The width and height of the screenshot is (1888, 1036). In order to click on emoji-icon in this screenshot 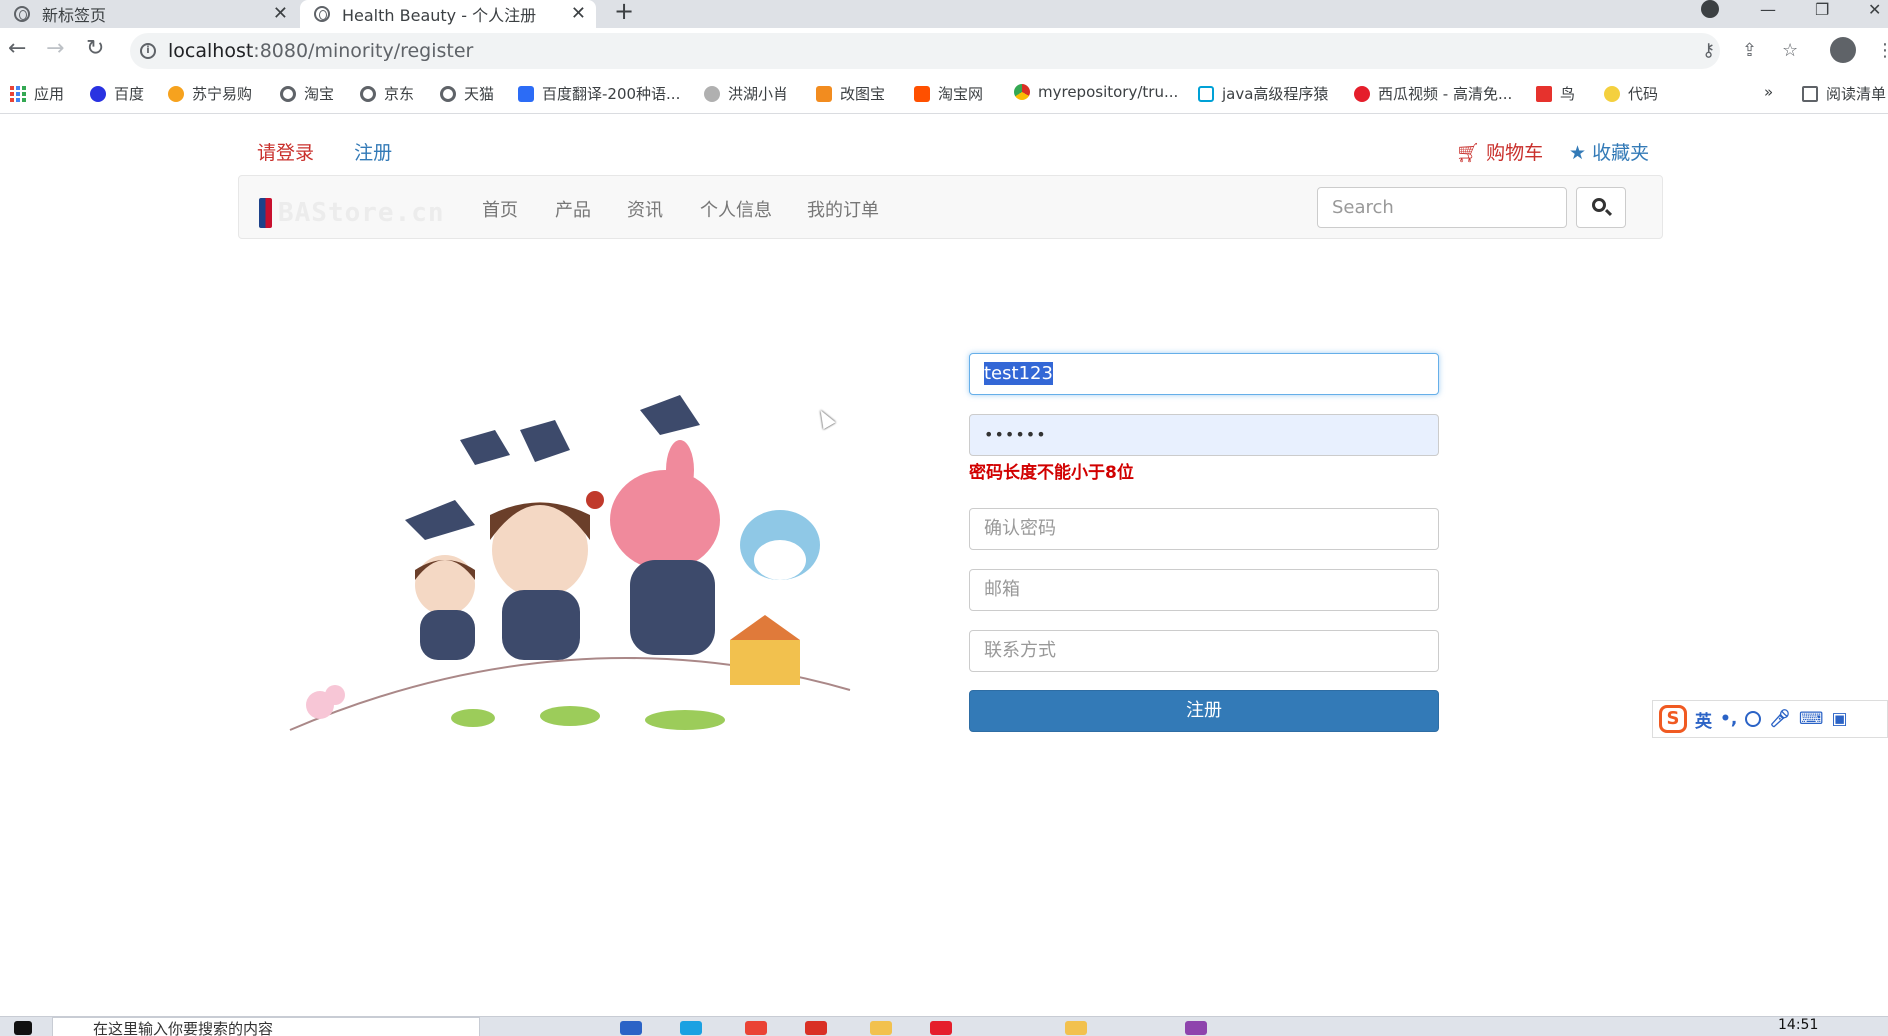, I will do `click(1753, 719)`.